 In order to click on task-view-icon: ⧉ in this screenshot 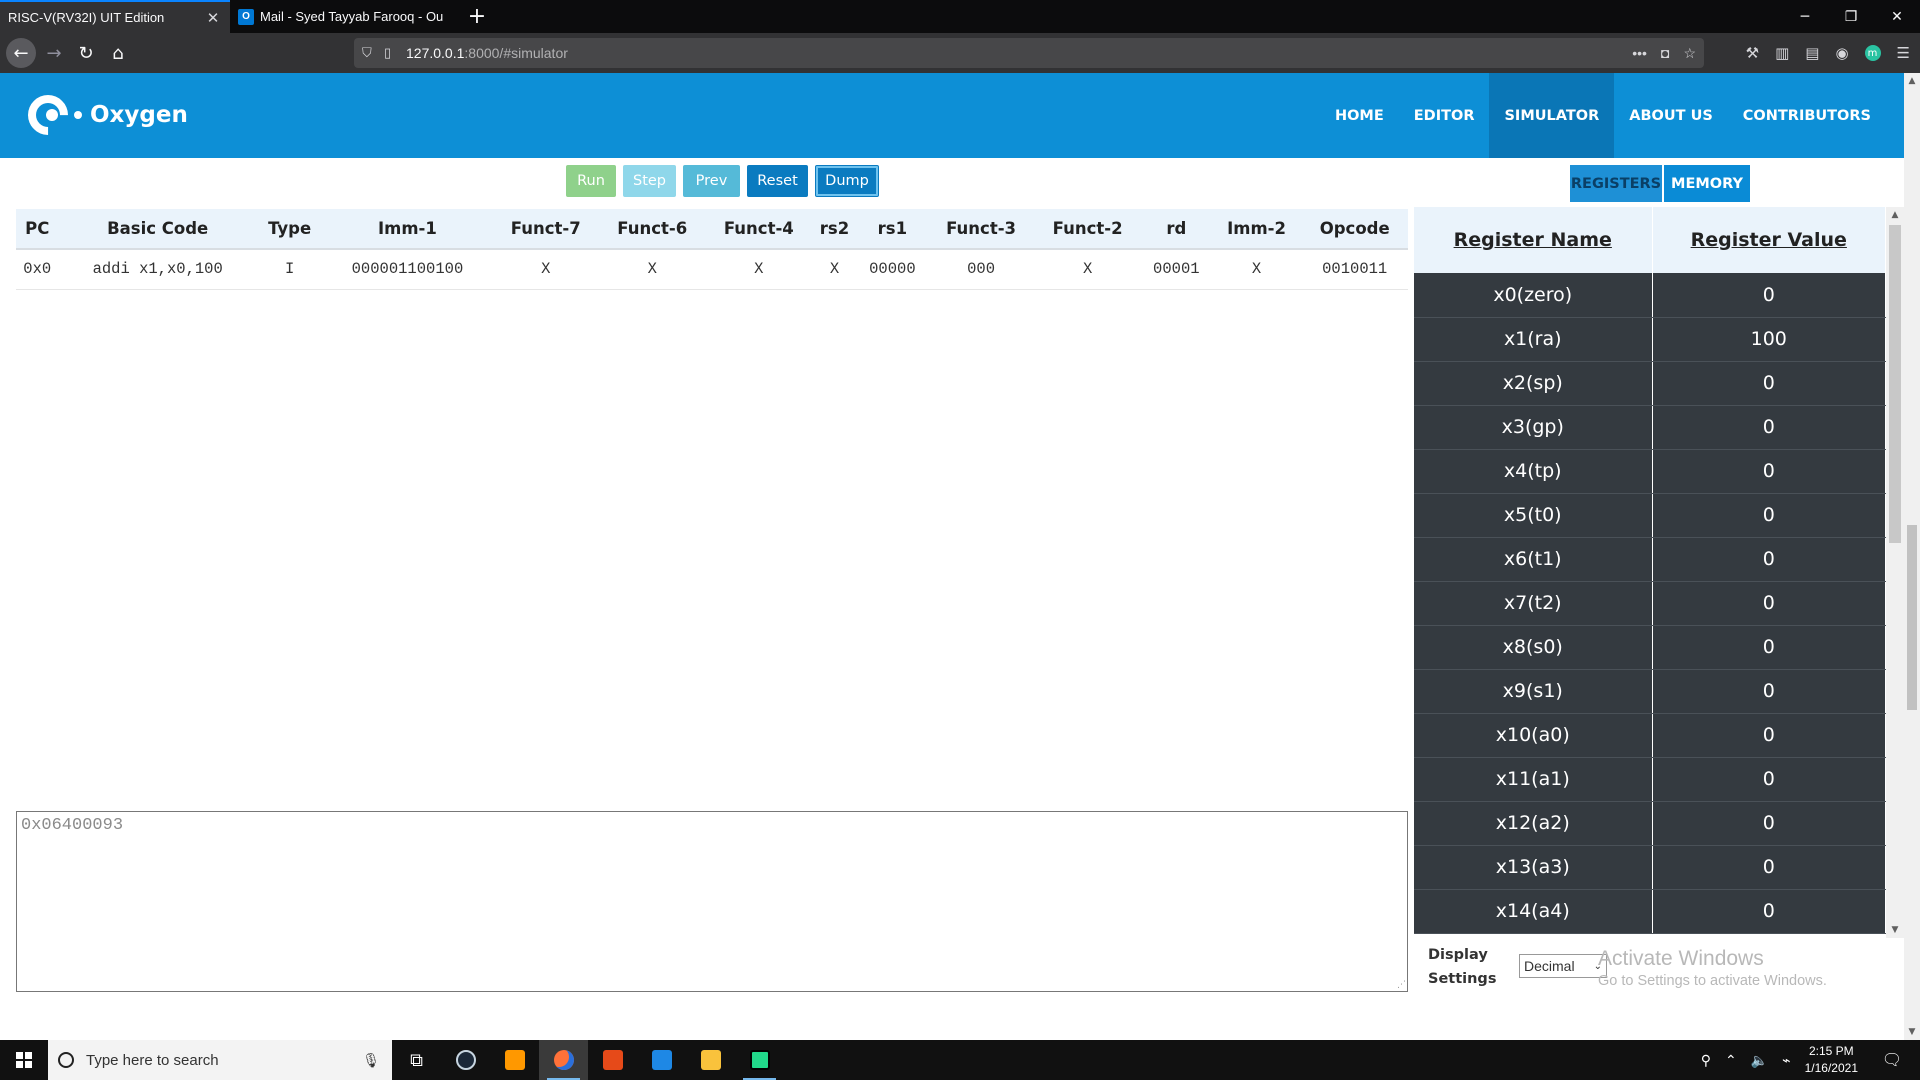, I will do `click(416, 1060)`.